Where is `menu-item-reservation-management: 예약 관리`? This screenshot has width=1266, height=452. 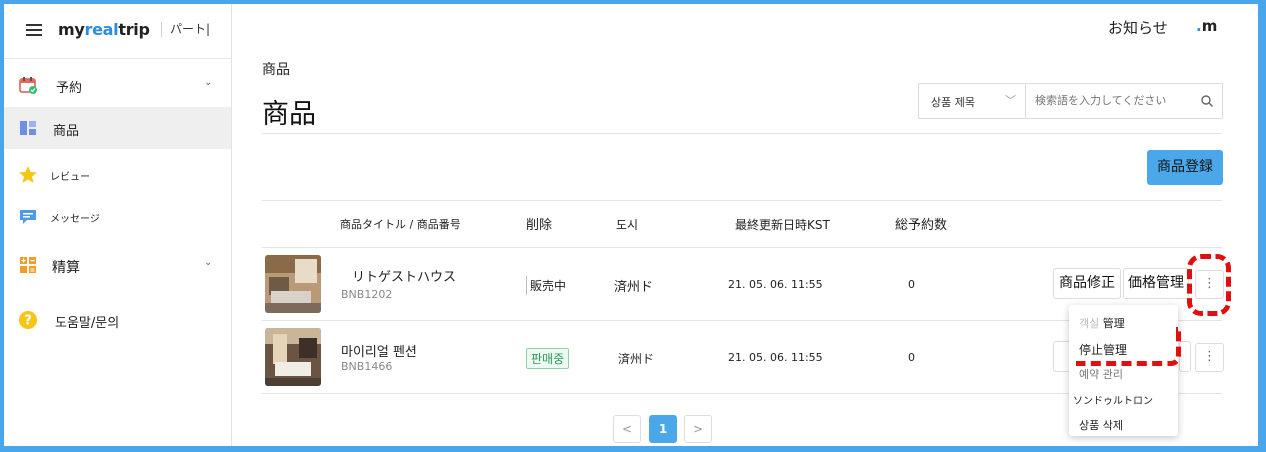
menu-item-reservation-management: 예약 관리 is located at coordinates (1101, 374).